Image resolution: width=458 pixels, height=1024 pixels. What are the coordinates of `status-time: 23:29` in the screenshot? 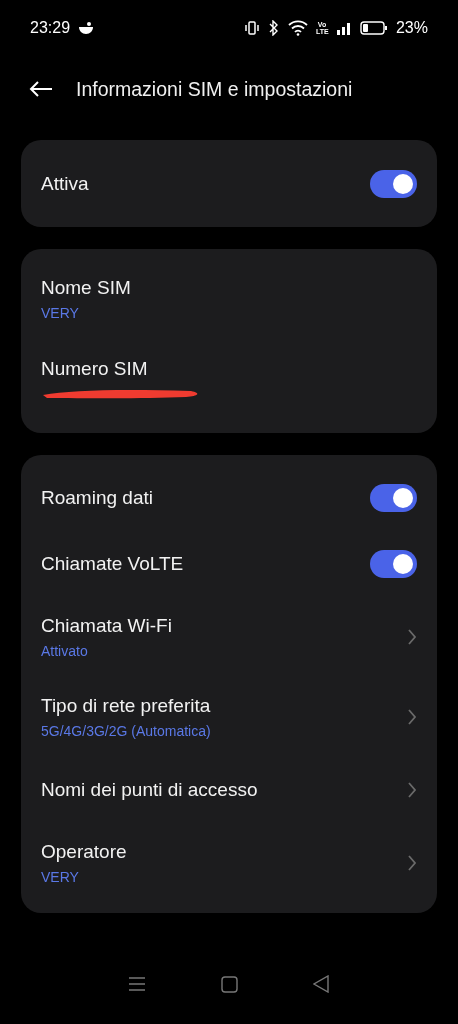 It's located at (50, 28).